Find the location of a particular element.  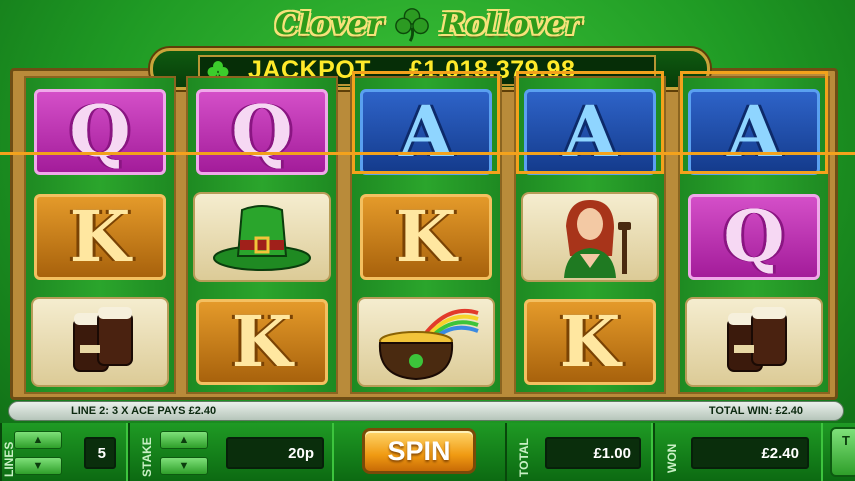

spin-button: SPIN is located at coordinates (419, 451).